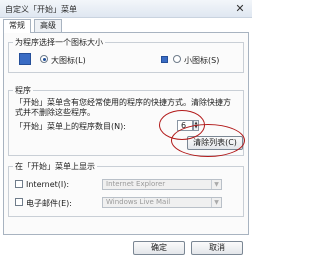  I want to click on large-icon-preview-icon, so click(25, 59).